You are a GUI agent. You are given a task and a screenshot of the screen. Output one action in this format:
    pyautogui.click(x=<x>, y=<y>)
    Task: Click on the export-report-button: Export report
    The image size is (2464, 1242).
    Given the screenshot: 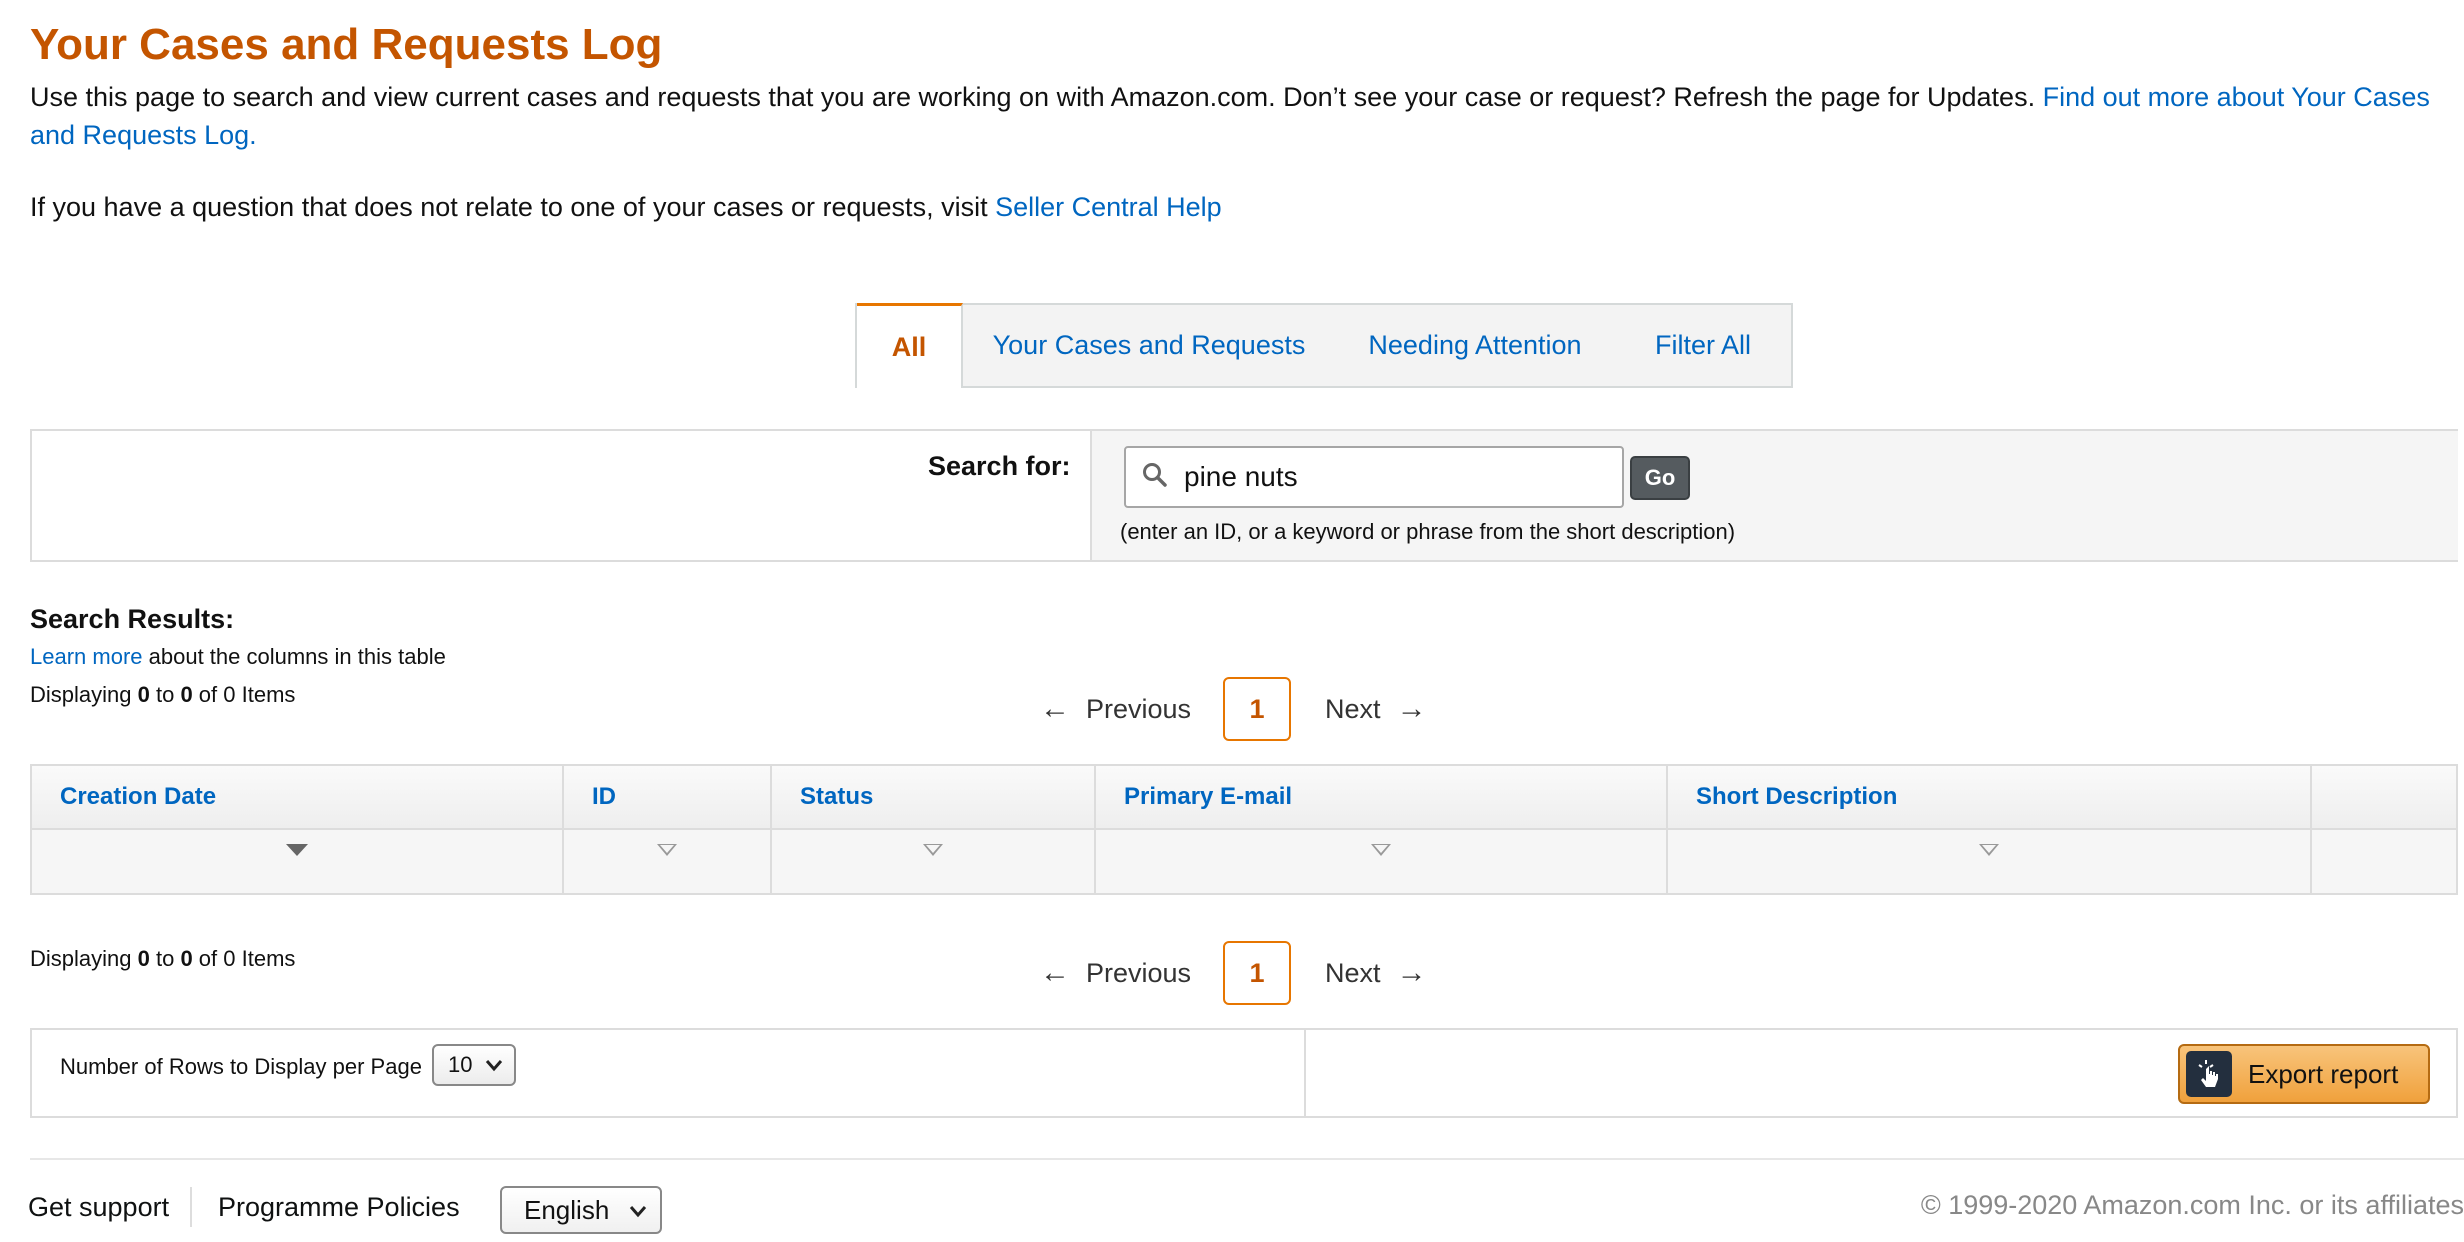 What is the action you would take?
    pyautogui.click(x=2304, y=1074)
    